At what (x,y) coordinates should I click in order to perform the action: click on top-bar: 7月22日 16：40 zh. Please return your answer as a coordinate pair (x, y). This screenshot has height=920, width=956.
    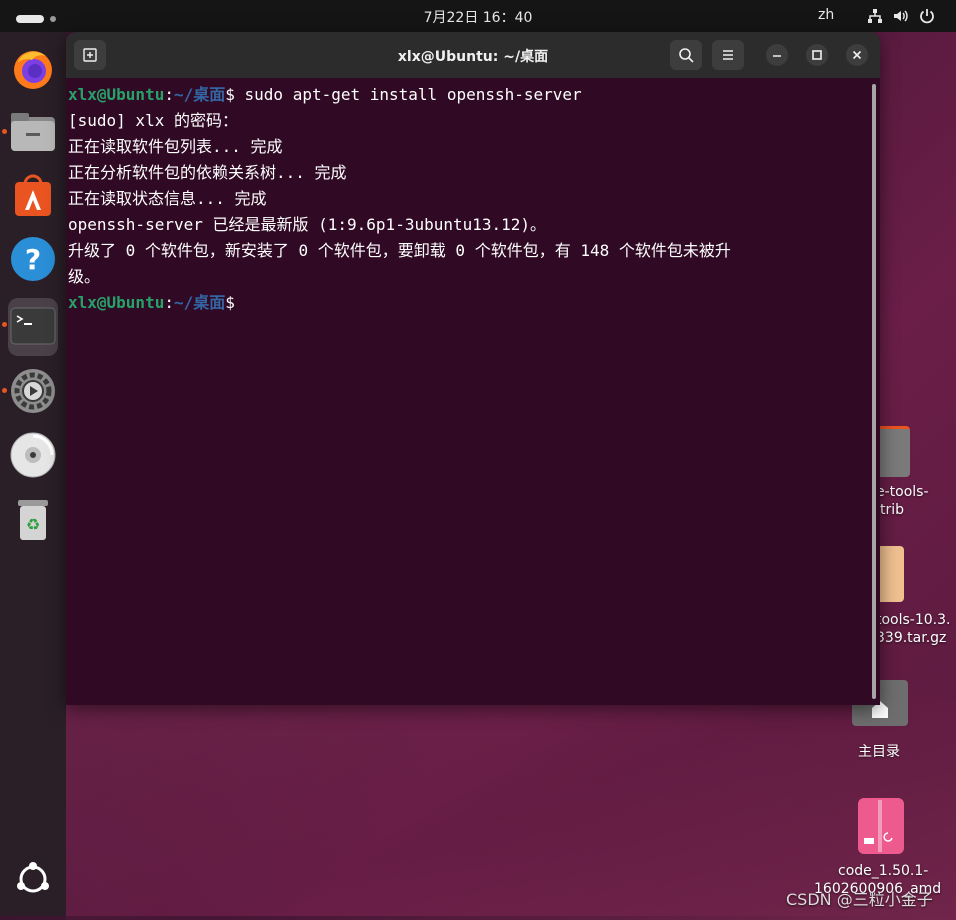
    Looking at the image, I should click on (478, 16).